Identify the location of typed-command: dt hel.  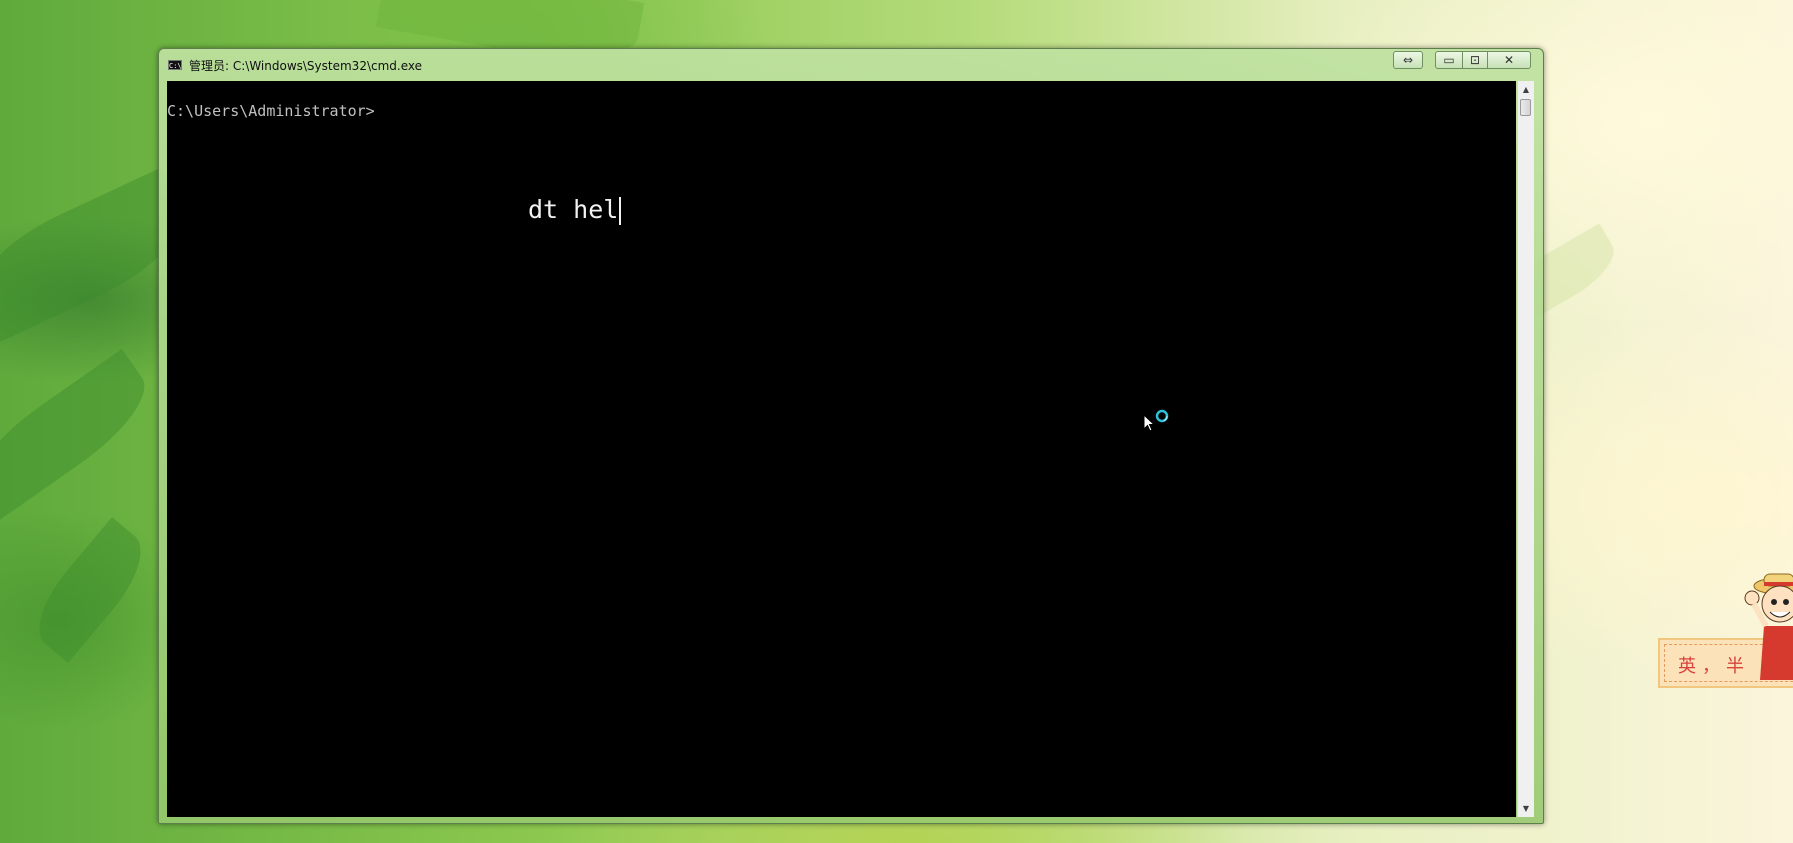
(575, 210).